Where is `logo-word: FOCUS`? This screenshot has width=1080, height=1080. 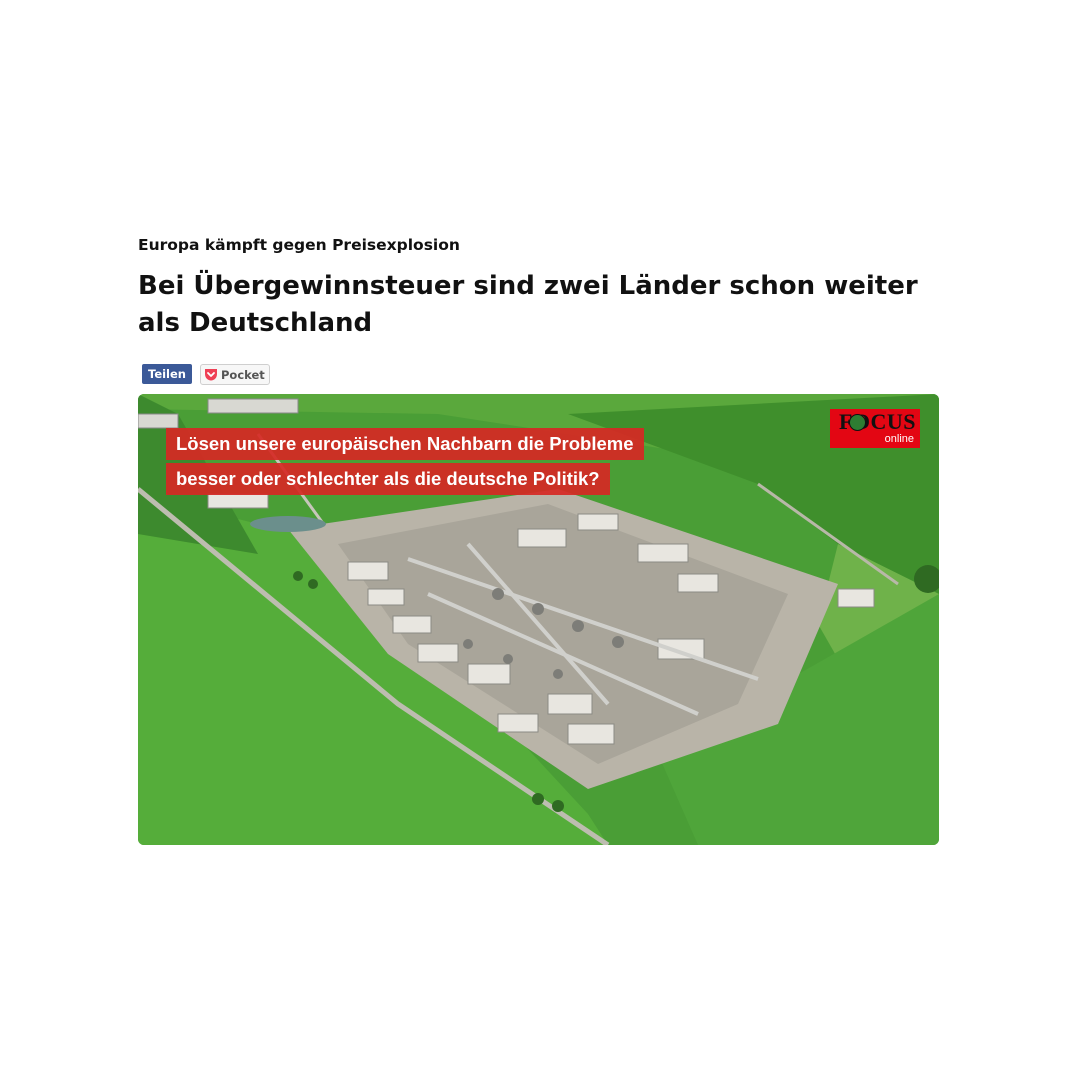
logo-word: FOCUS is located at coordinates (877, 421).